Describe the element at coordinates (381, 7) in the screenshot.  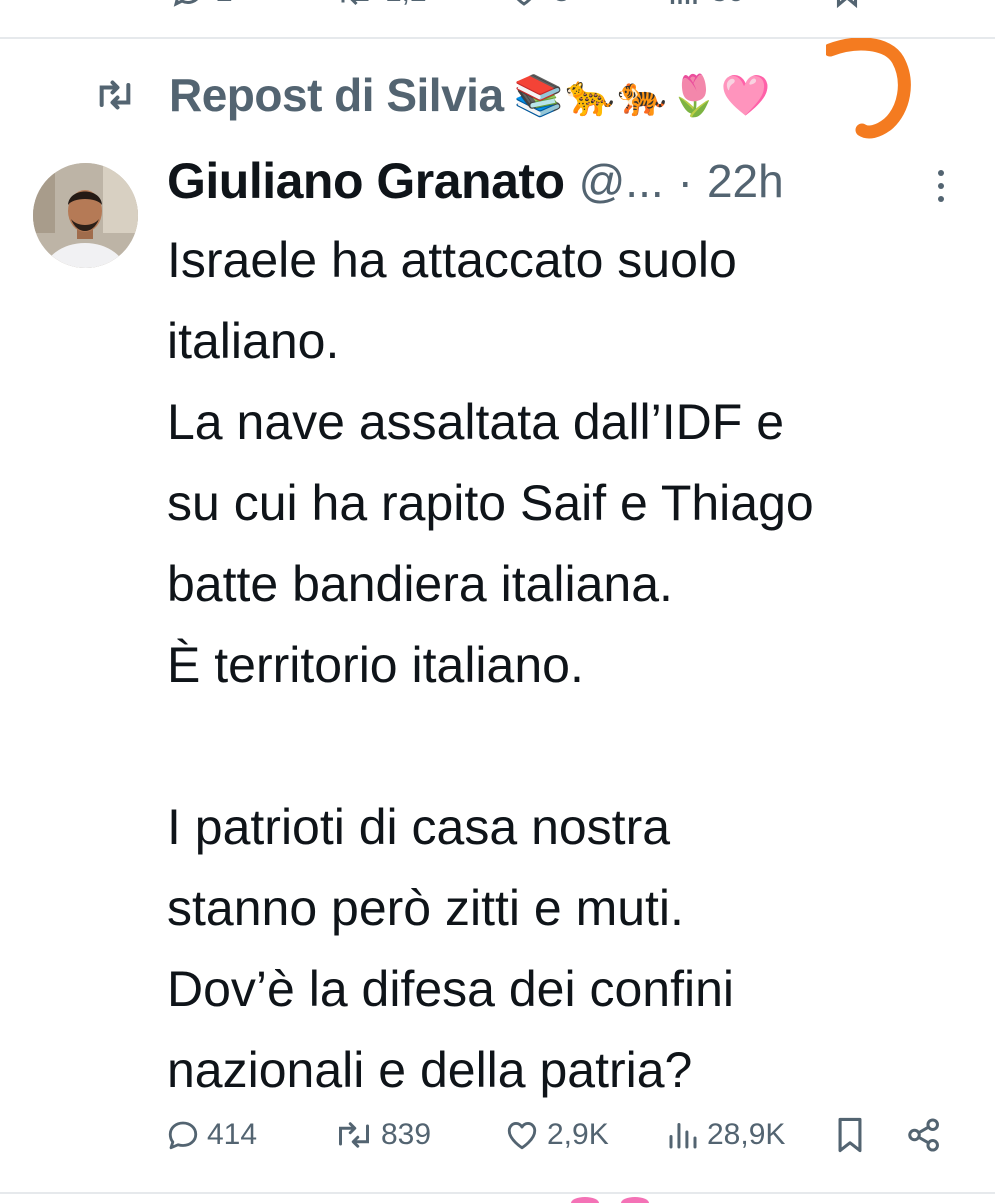
I see `prev-repost-button: 1,2` at that location.